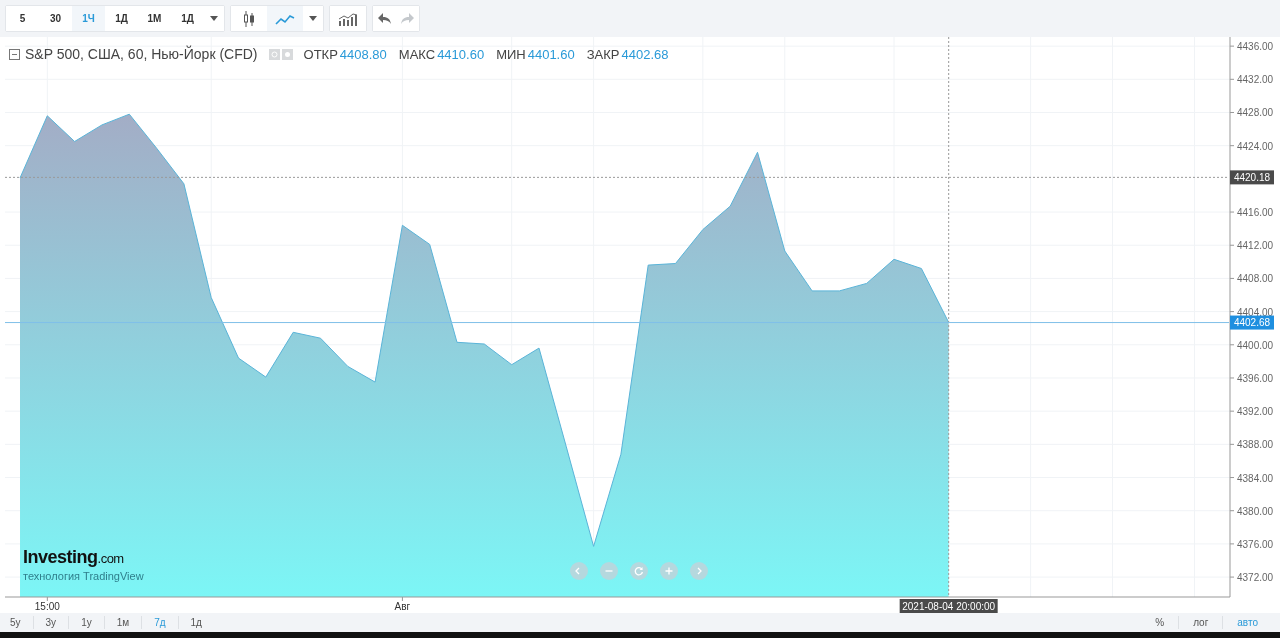 The image size is (1280, 638). Describe the element at coordinates (19, 622) in the screenshot. I see `range-button: 5у` at that location.